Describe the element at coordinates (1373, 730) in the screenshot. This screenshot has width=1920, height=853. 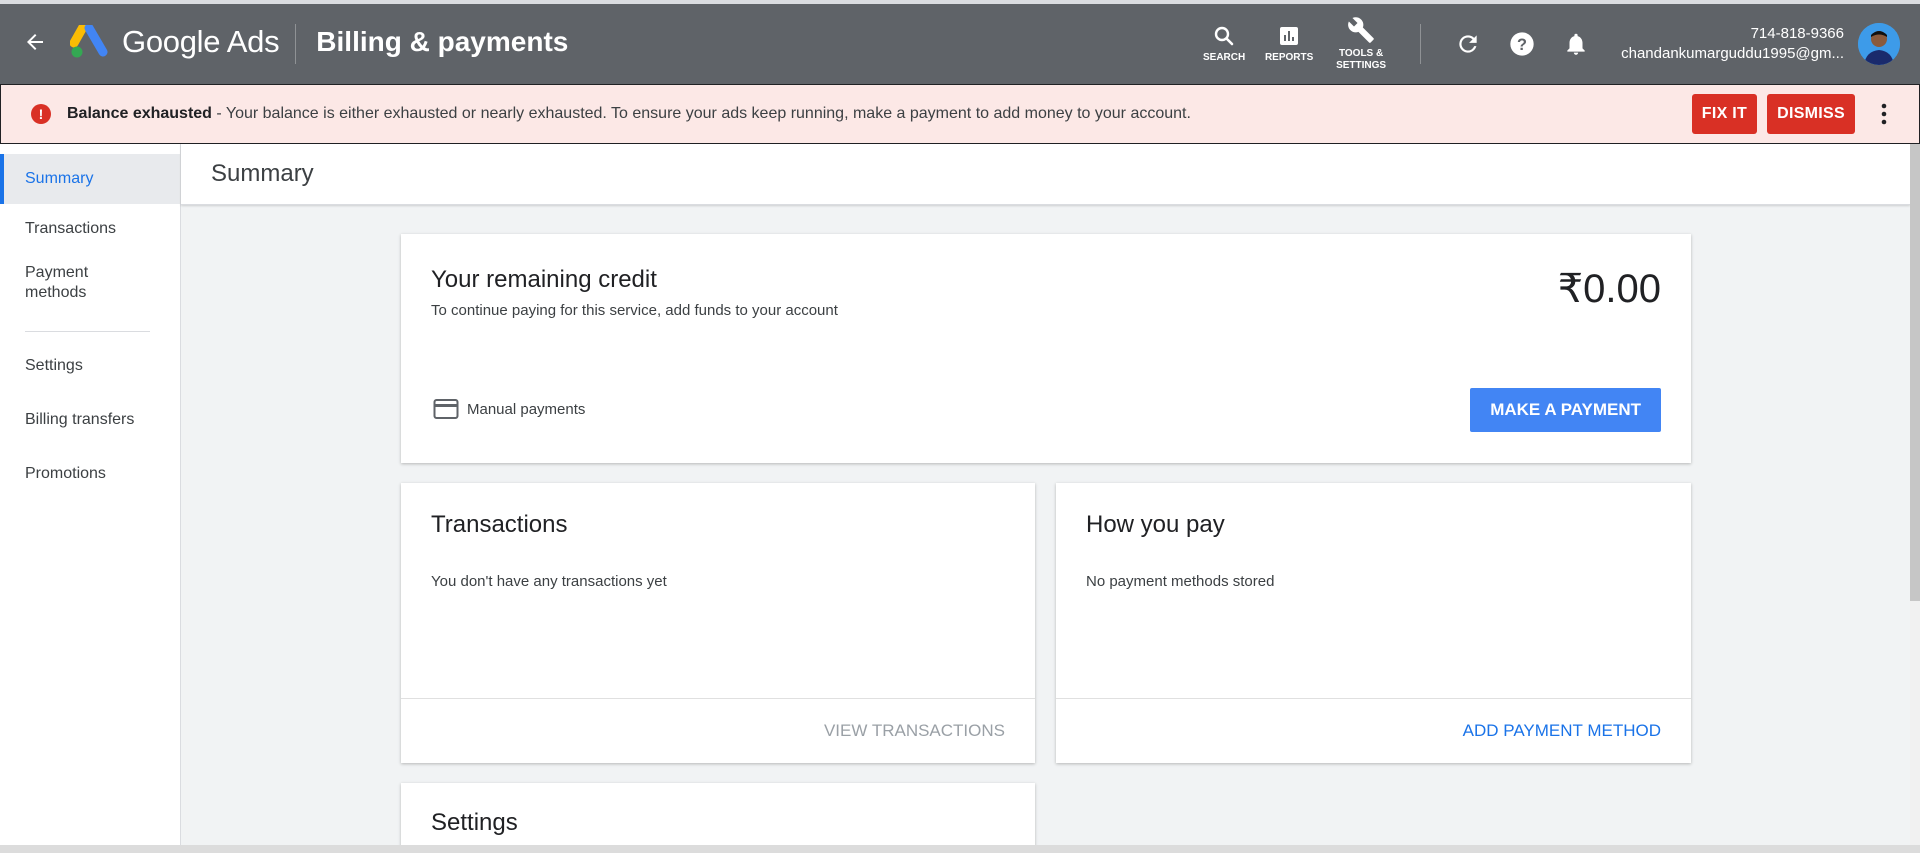
I see `how-you-pay-card-footer: ADD PAYMENT METHOD` at that location.